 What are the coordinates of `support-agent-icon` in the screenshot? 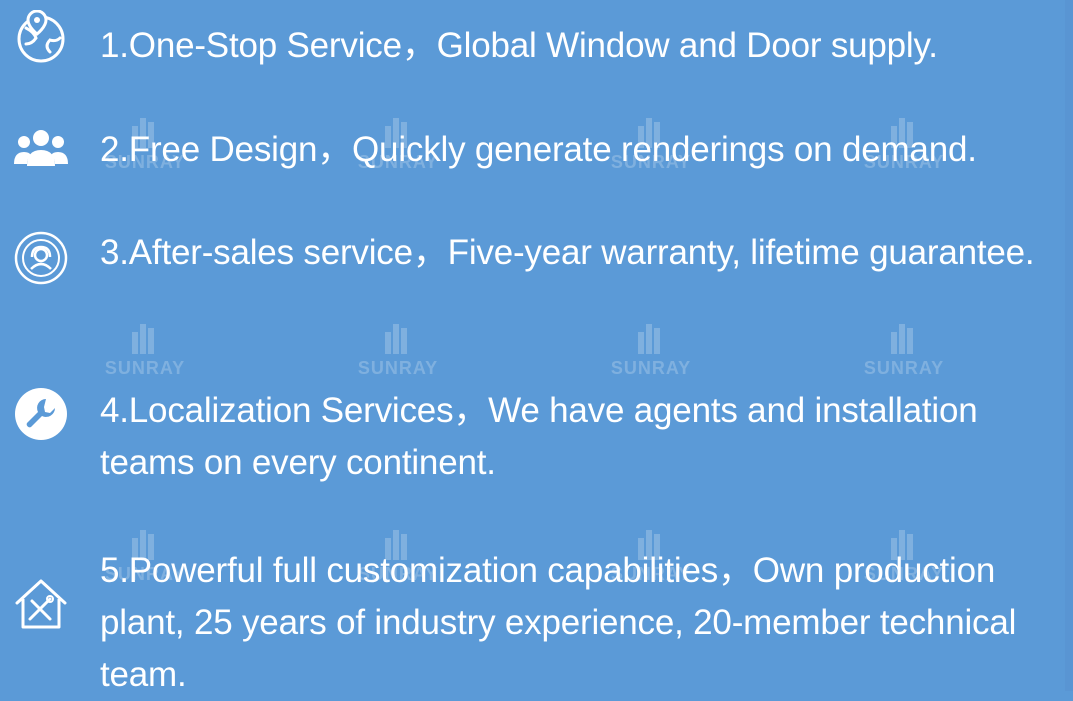 It's located at (41, 258).